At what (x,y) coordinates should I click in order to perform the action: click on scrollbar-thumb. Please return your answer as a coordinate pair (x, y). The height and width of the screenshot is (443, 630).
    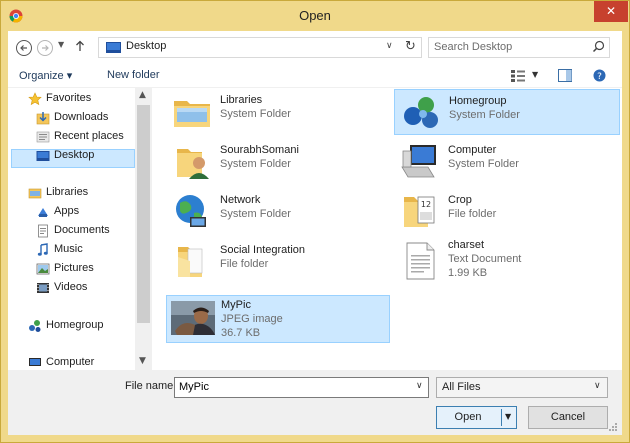
    Looking at the image, I should click on (143, 214).